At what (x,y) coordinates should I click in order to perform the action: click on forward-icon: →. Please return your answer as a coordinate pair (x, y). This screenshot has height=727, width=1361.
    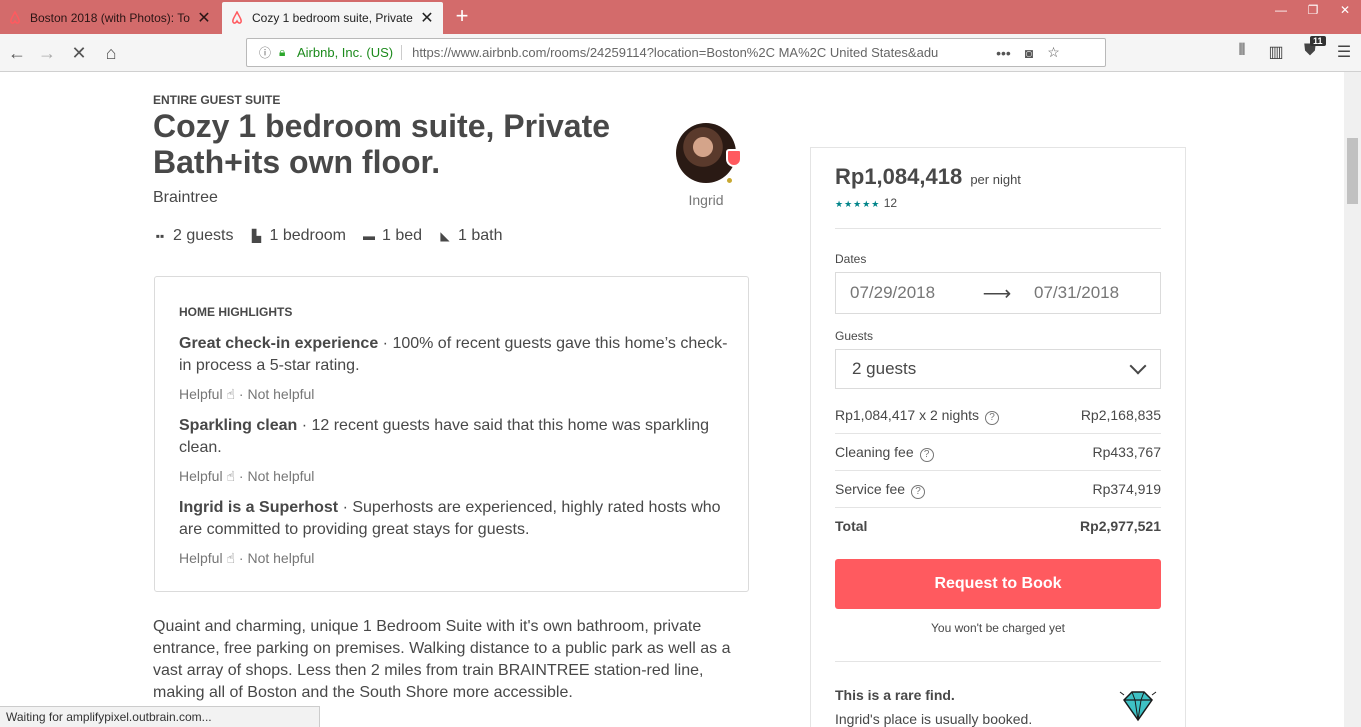
    Looking at the image, I should click on (47, 53).